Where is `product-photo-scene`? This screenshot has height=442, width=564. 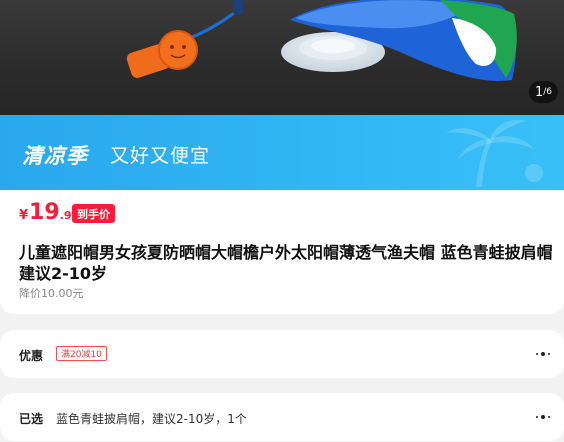 product-photo-scene is located at coordinates (321, 40).